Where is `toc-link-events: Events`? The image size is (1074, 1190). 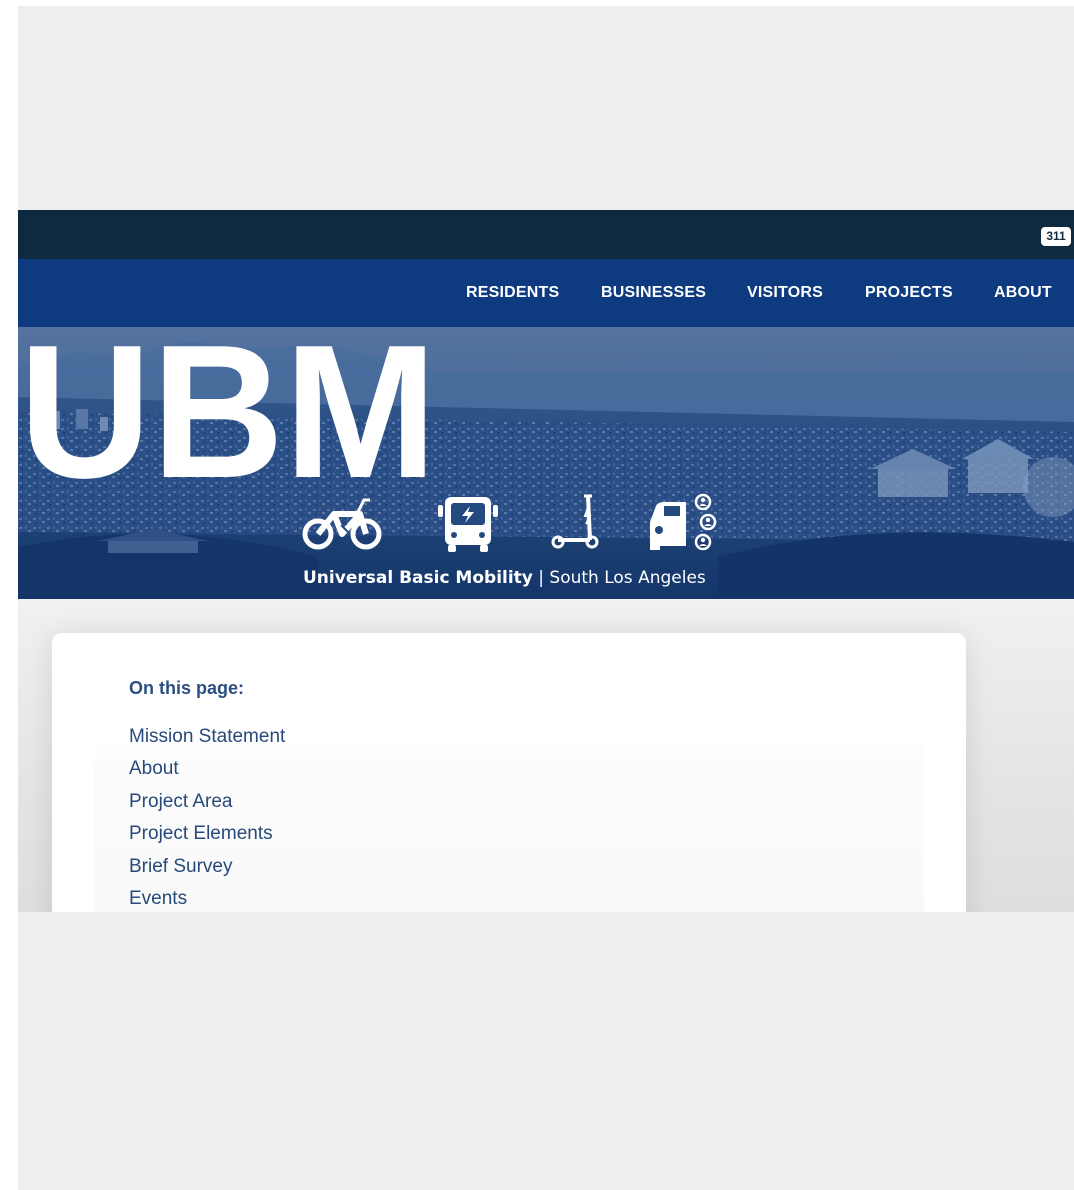
toc-link-events: Events is located at coordinates (207, 897).